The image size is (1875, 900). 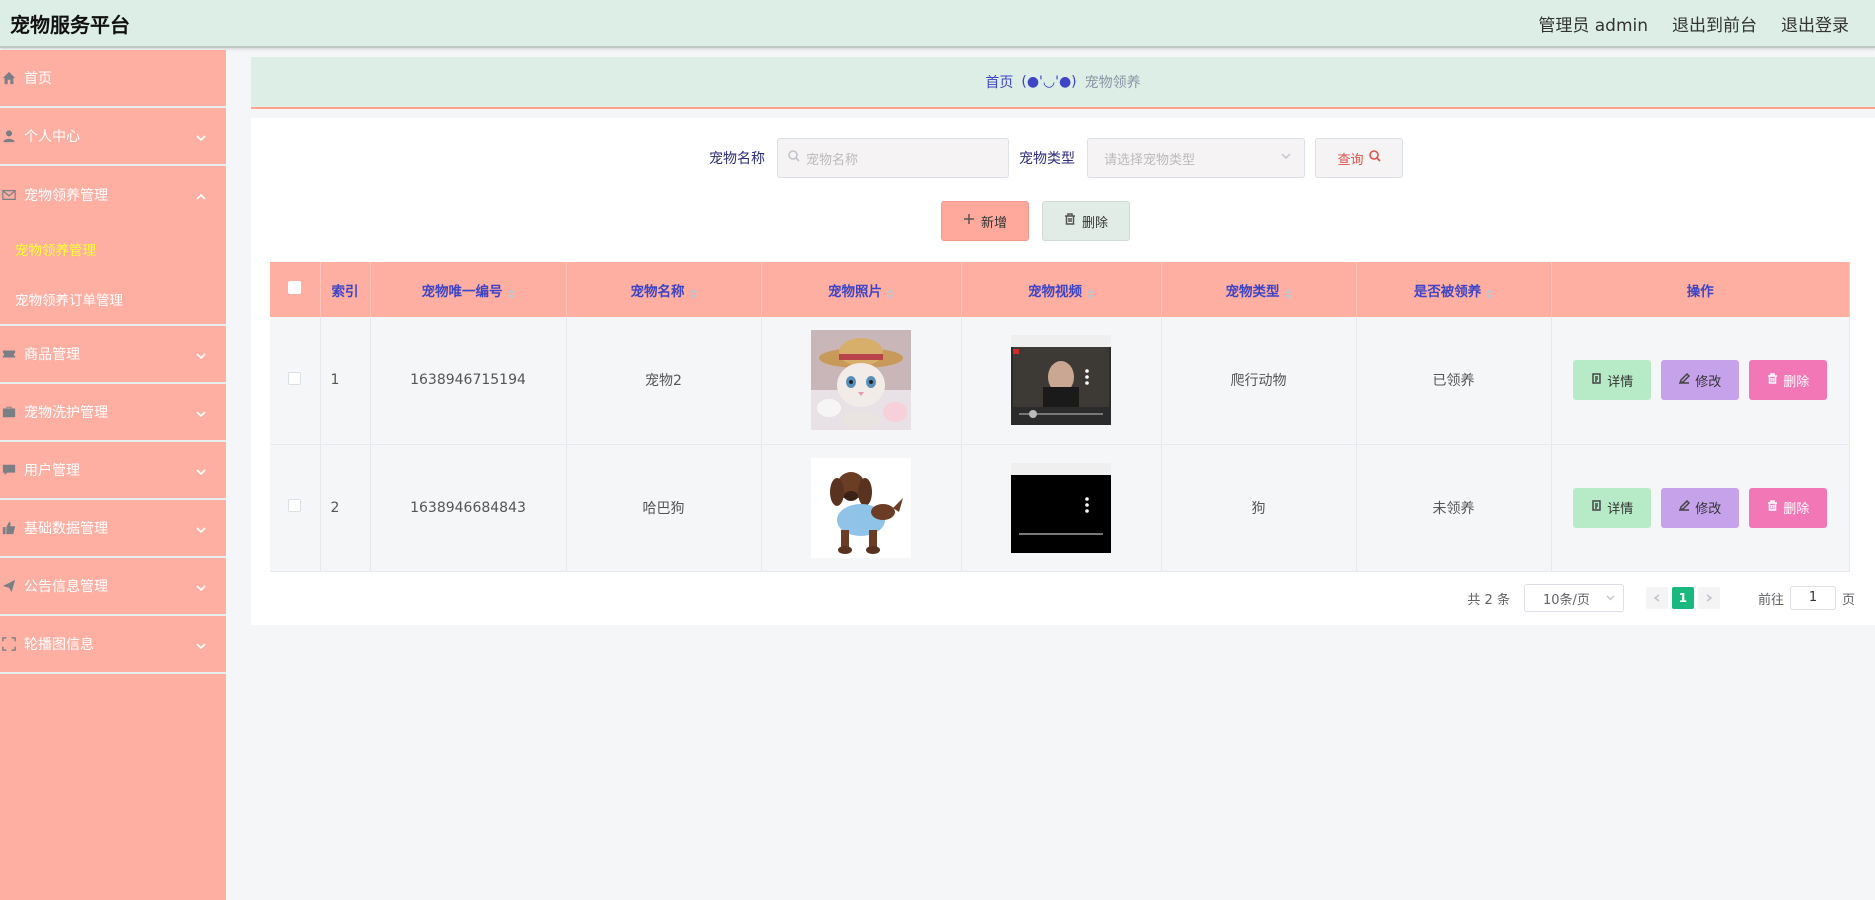 What do you see at coordinates (1566, 600) in the screenshot?
I see `page-size-value: 10条/页` at bounding box center [1566, 600].